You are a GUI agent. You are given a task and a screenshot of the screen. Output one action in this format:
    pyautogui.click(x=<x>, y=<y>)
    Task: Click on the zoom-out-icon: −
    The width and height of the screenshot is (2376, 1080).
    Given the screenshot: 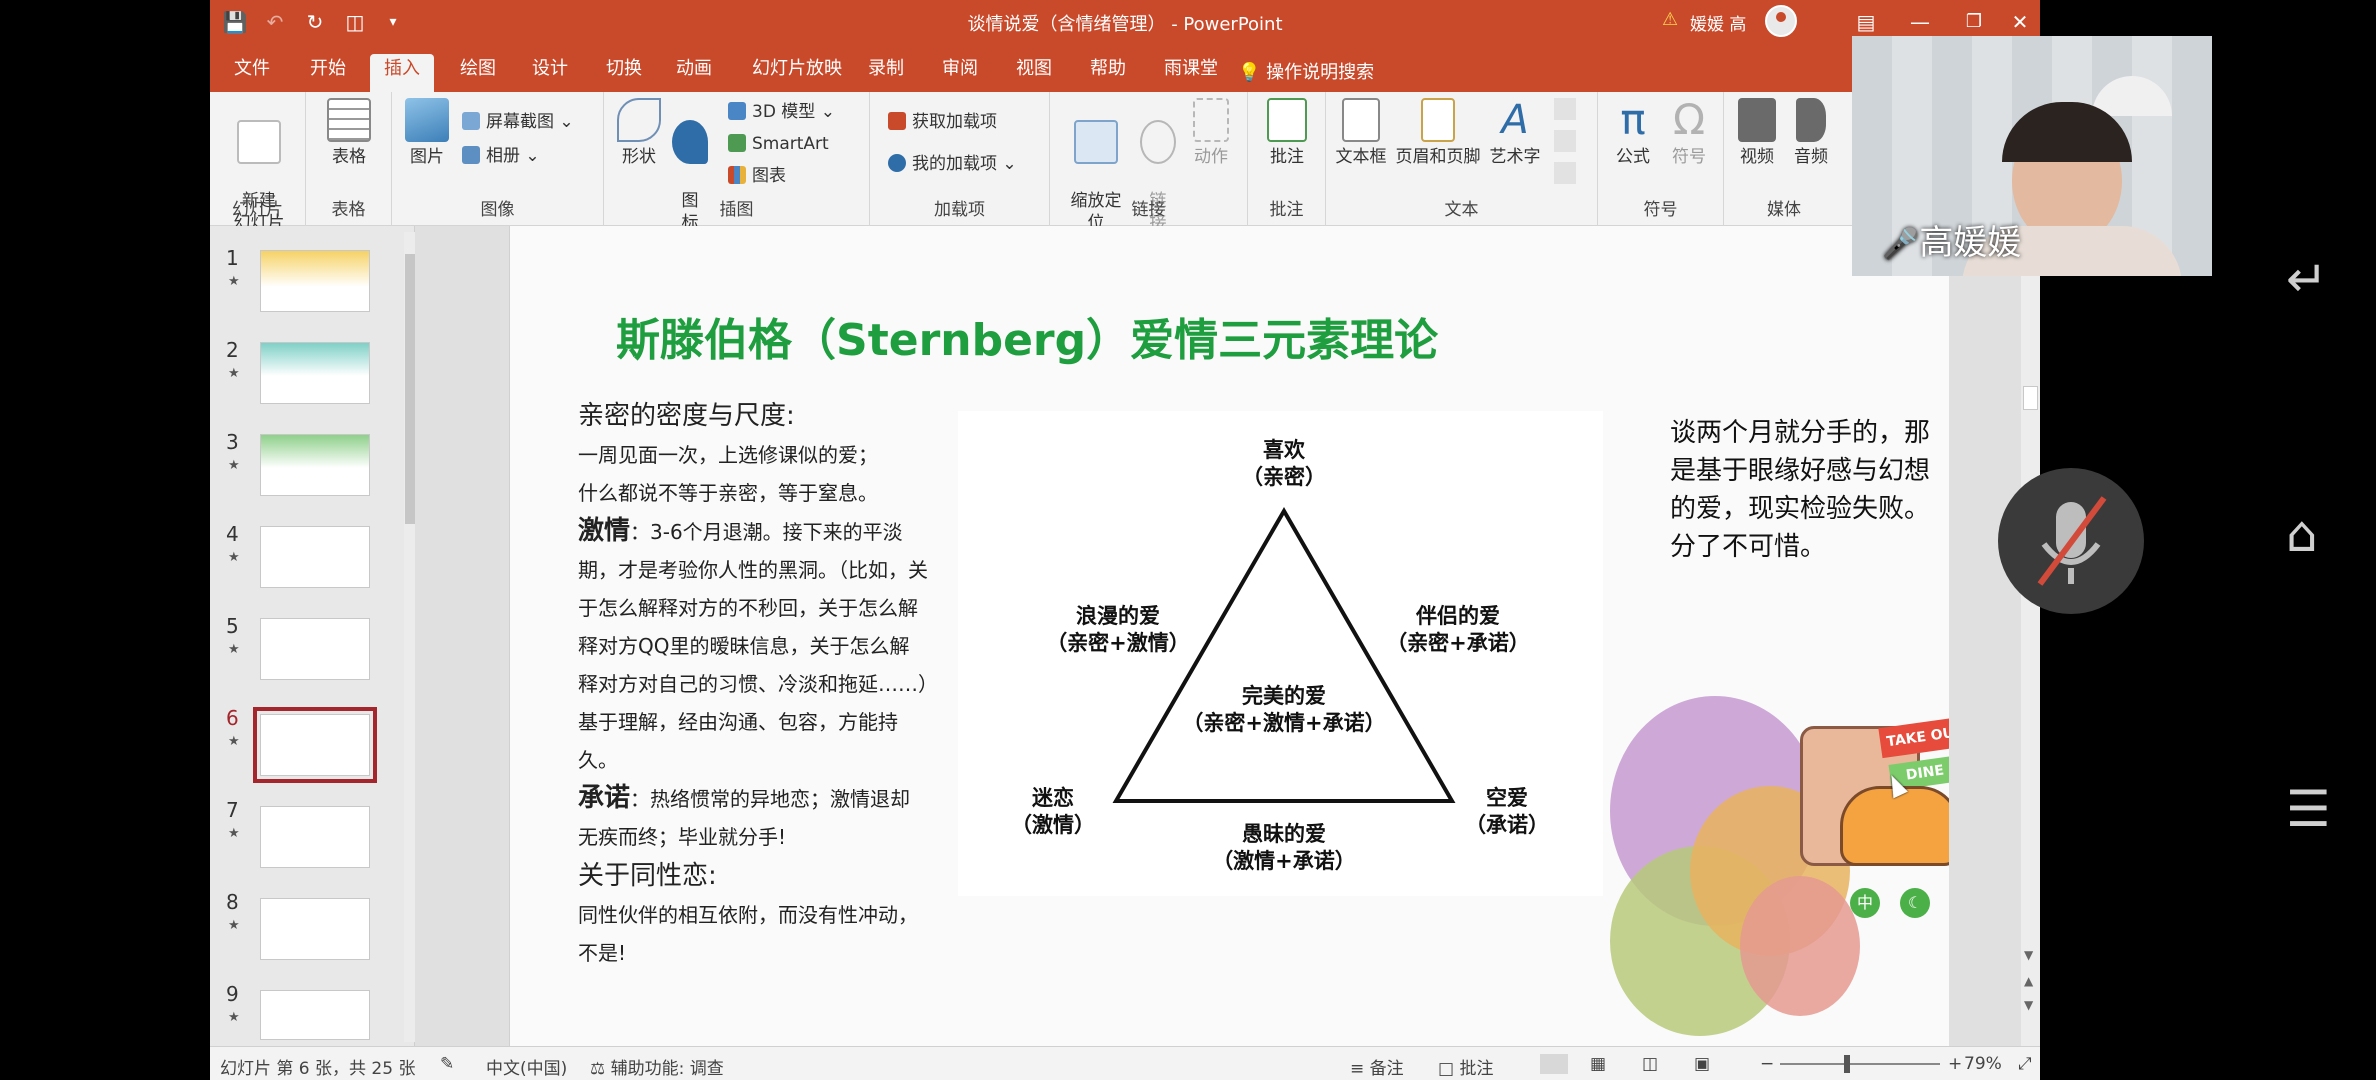 What is the action you would take?
    pyautogui.click(x=1767, y=1064)
    